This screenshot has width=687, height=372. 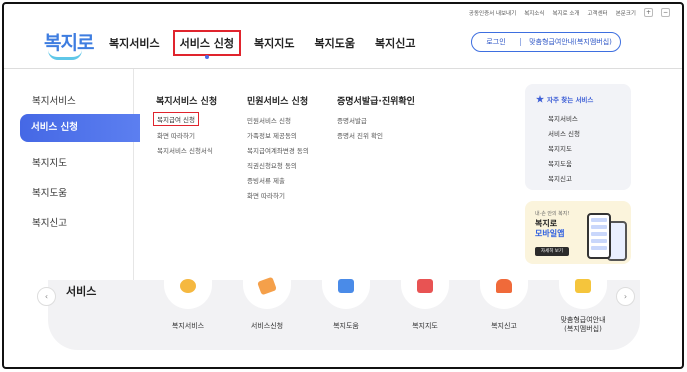 I want to click on mega-menu-sidebar: 복지서비스 서비스 신청 복지지도 복지도움 복지신고, so click(x=72, y=175).